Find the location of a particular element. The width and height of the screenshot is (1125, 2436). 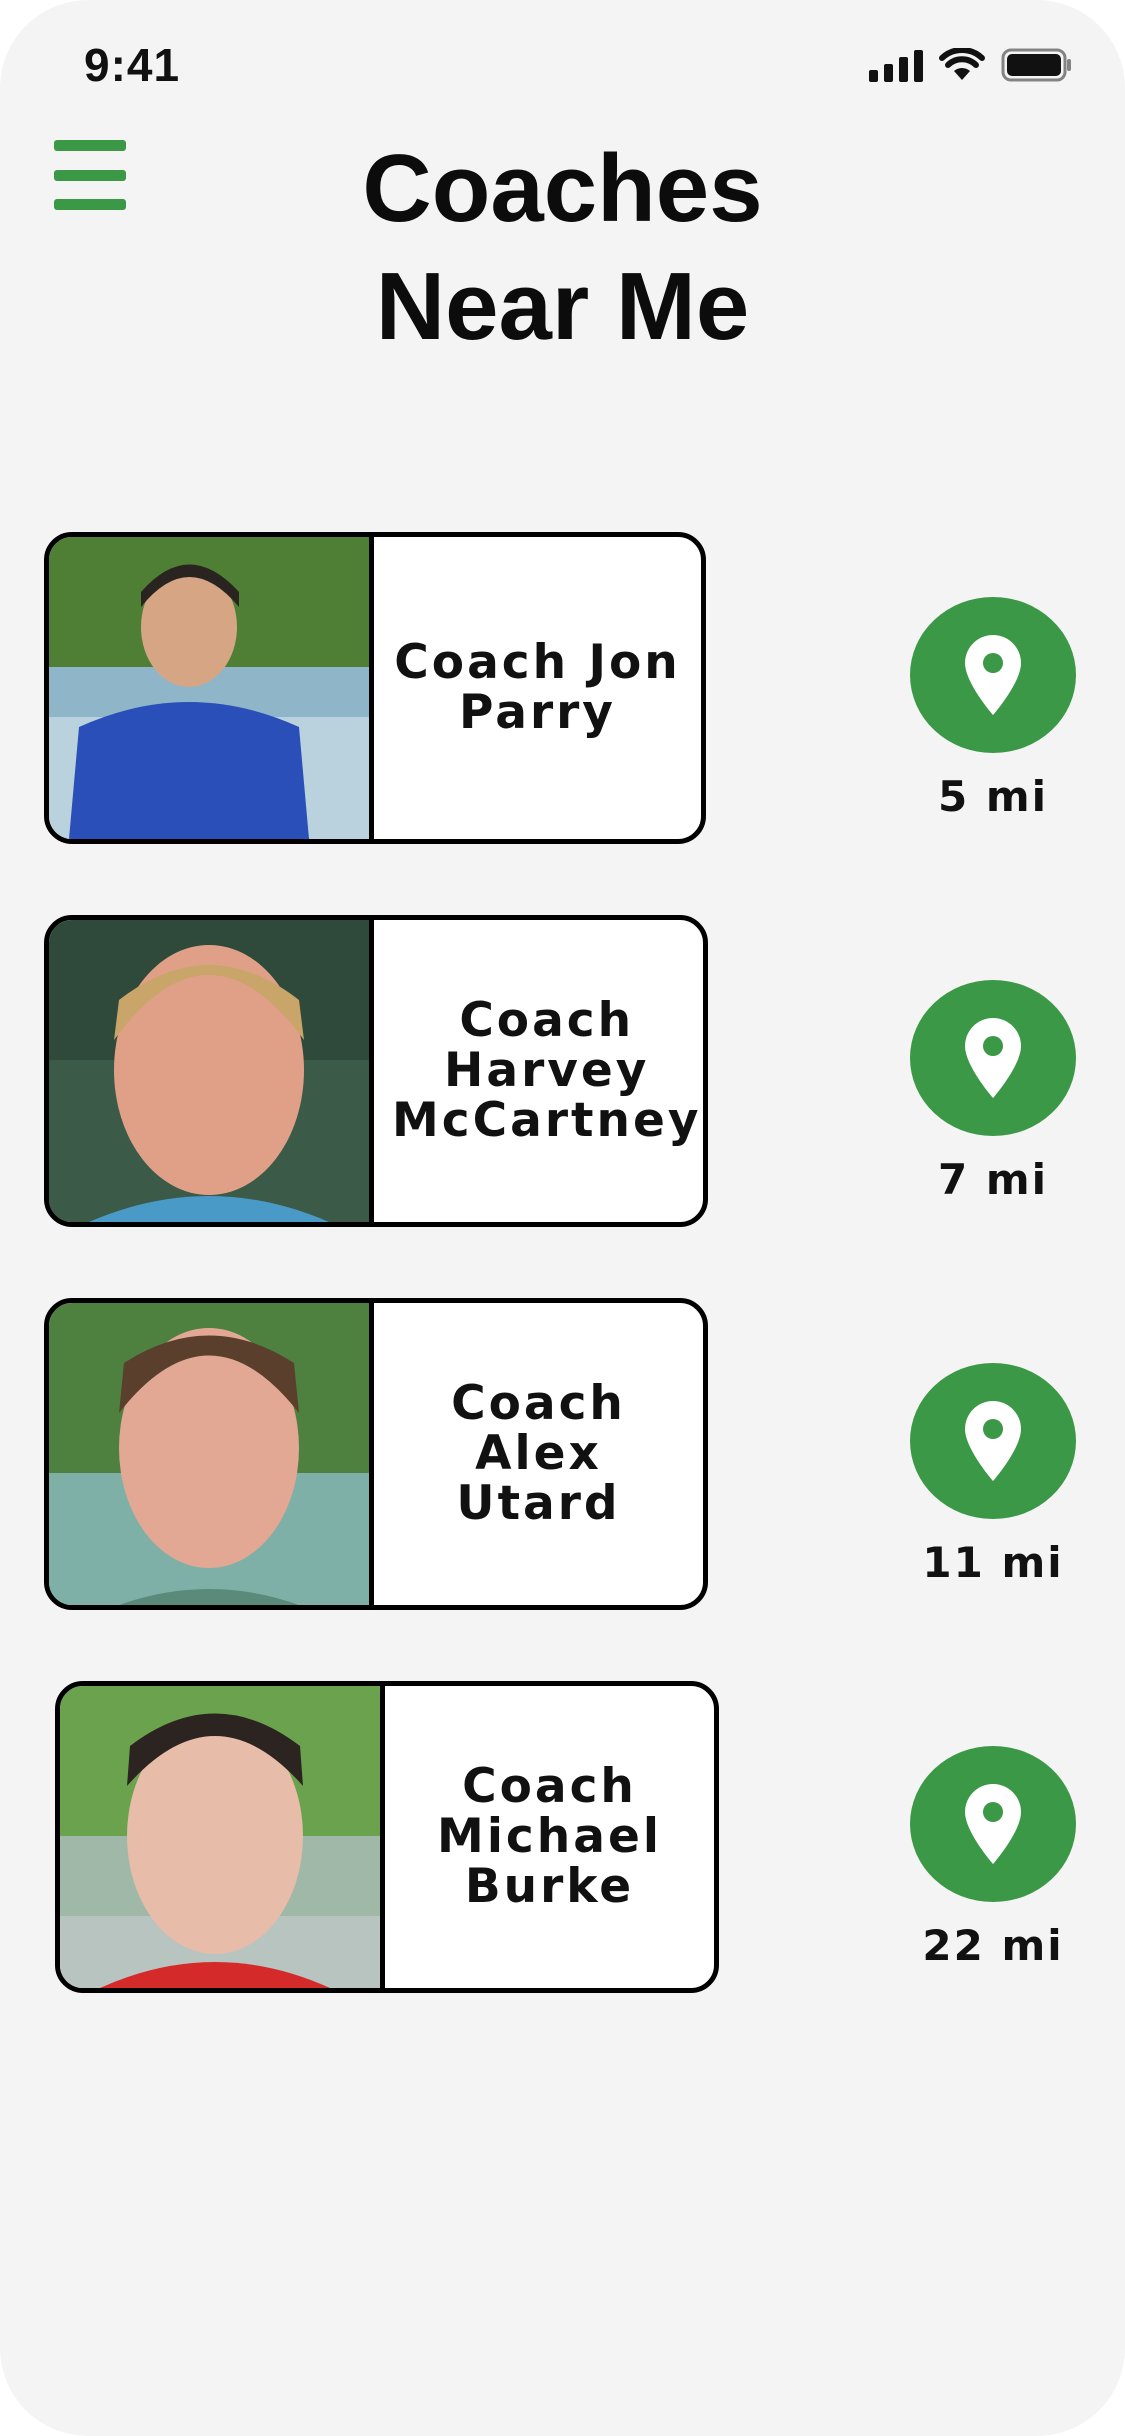

cellular-signal-icon is located at coordinates (896, 65).